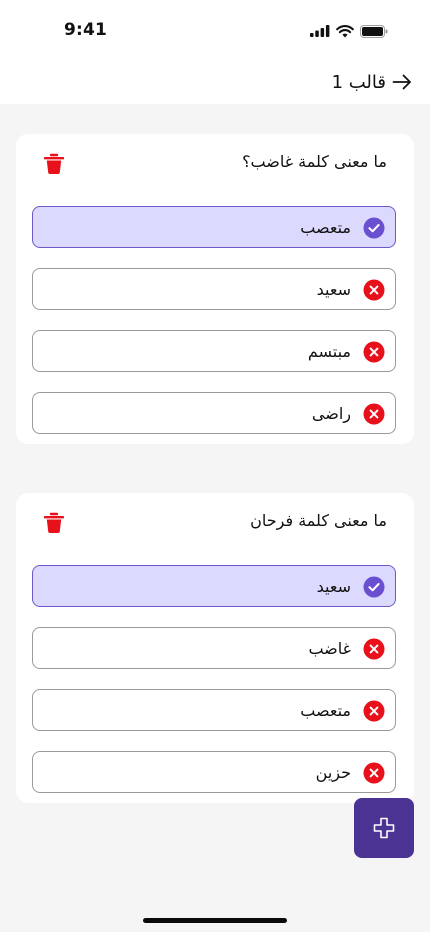 The height and width of the screenshot is (932, 430). I want to click on answer-option: غاضب, so click(214, 648).